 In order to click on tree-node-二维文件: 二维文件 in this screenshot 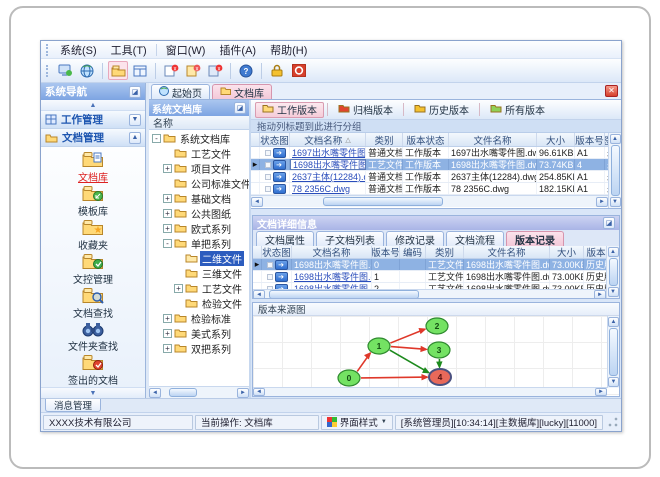, I will do `click(199, 258)`.